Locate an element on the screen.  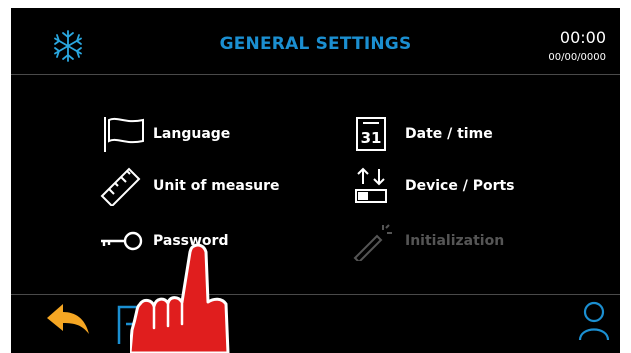
flag-icon is located at coordinates (122, 134).